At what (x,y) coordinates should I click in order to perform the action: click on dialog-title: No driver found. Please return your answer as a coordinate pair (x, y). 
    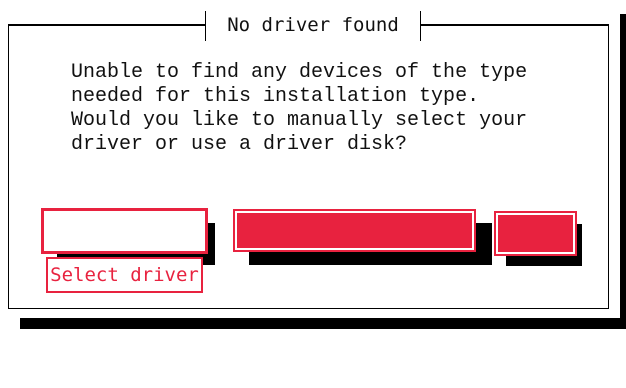
    Looking at the image, I should click on (313, 26).